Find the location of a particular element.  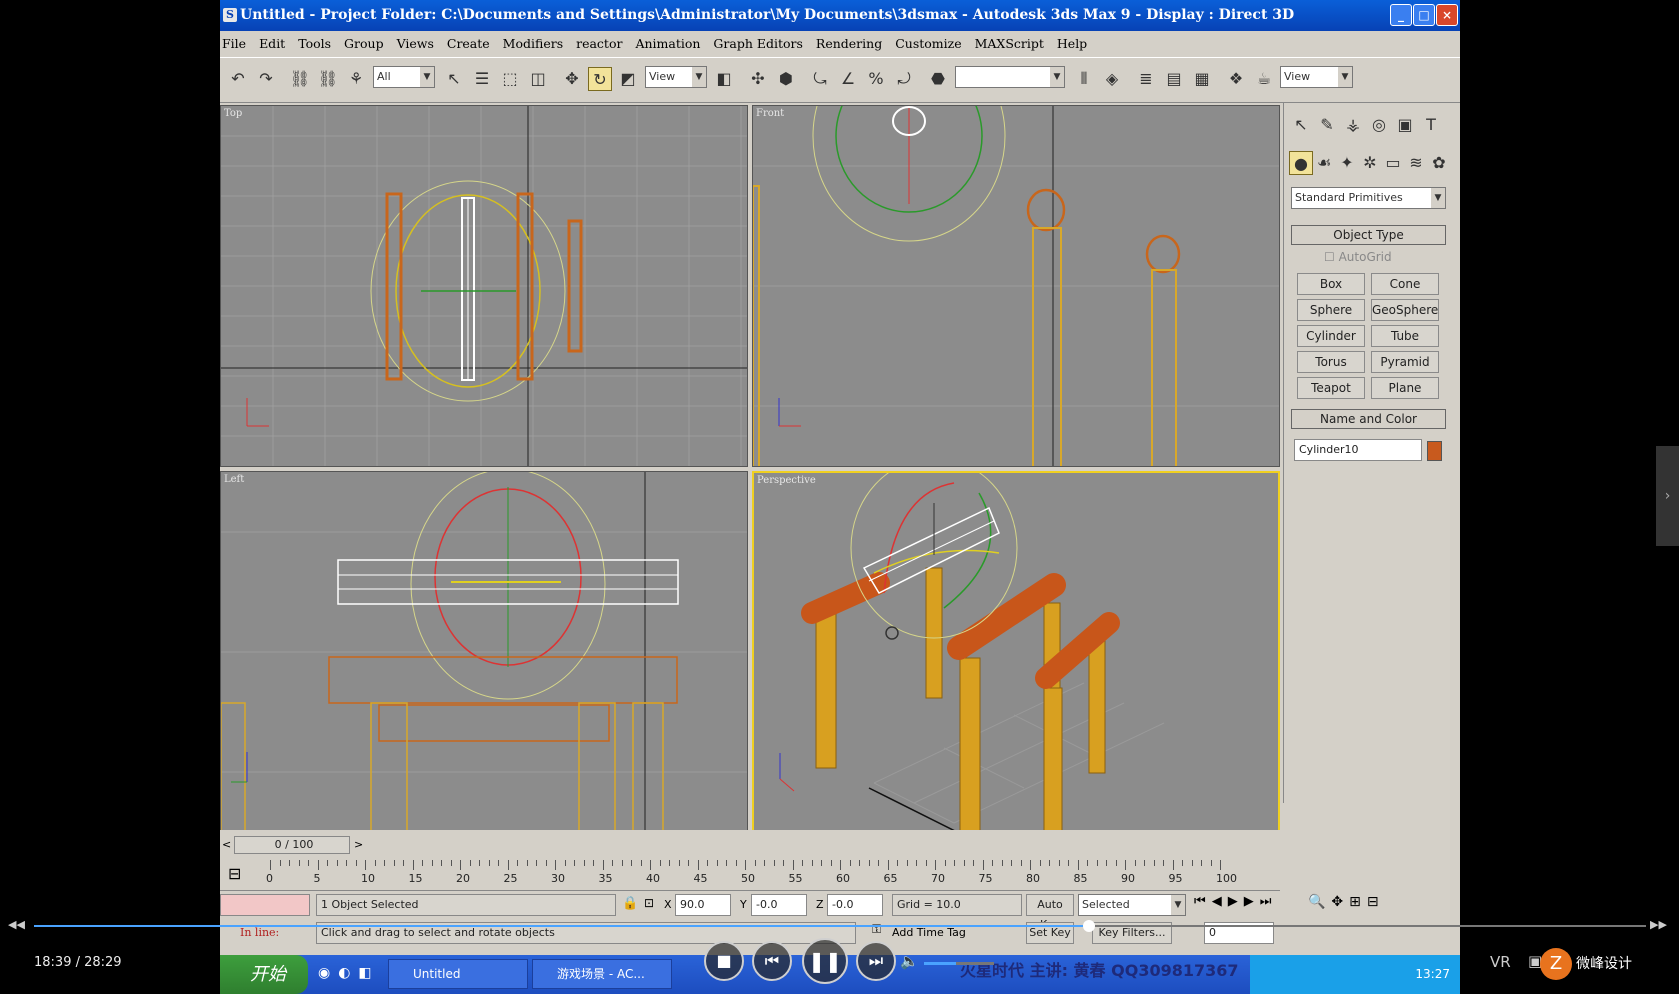

chevron-left-icon: < is located at coordinates (228, 845).